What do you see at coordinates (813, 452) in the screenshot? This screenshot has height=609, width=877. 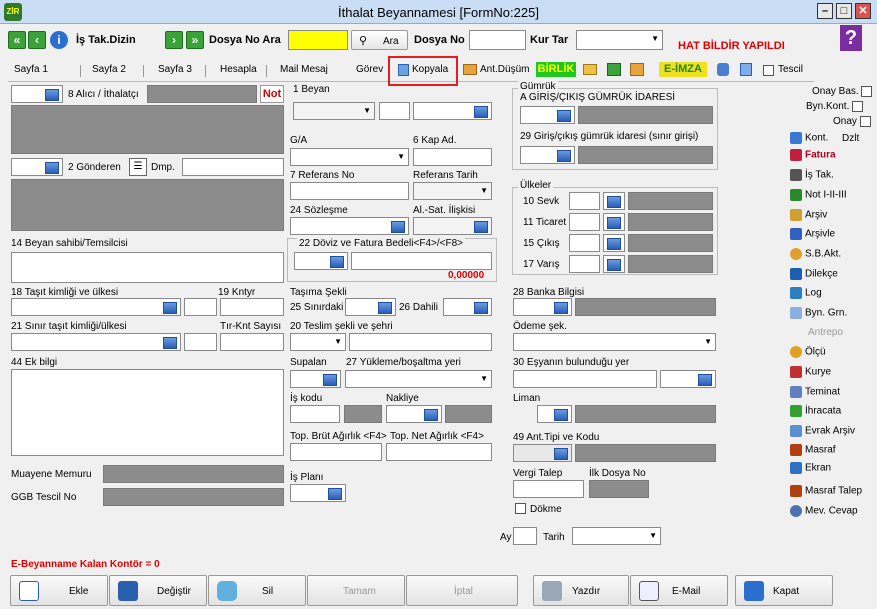 I see `masraf-item: Masraf` at bounding box center [813, 452].